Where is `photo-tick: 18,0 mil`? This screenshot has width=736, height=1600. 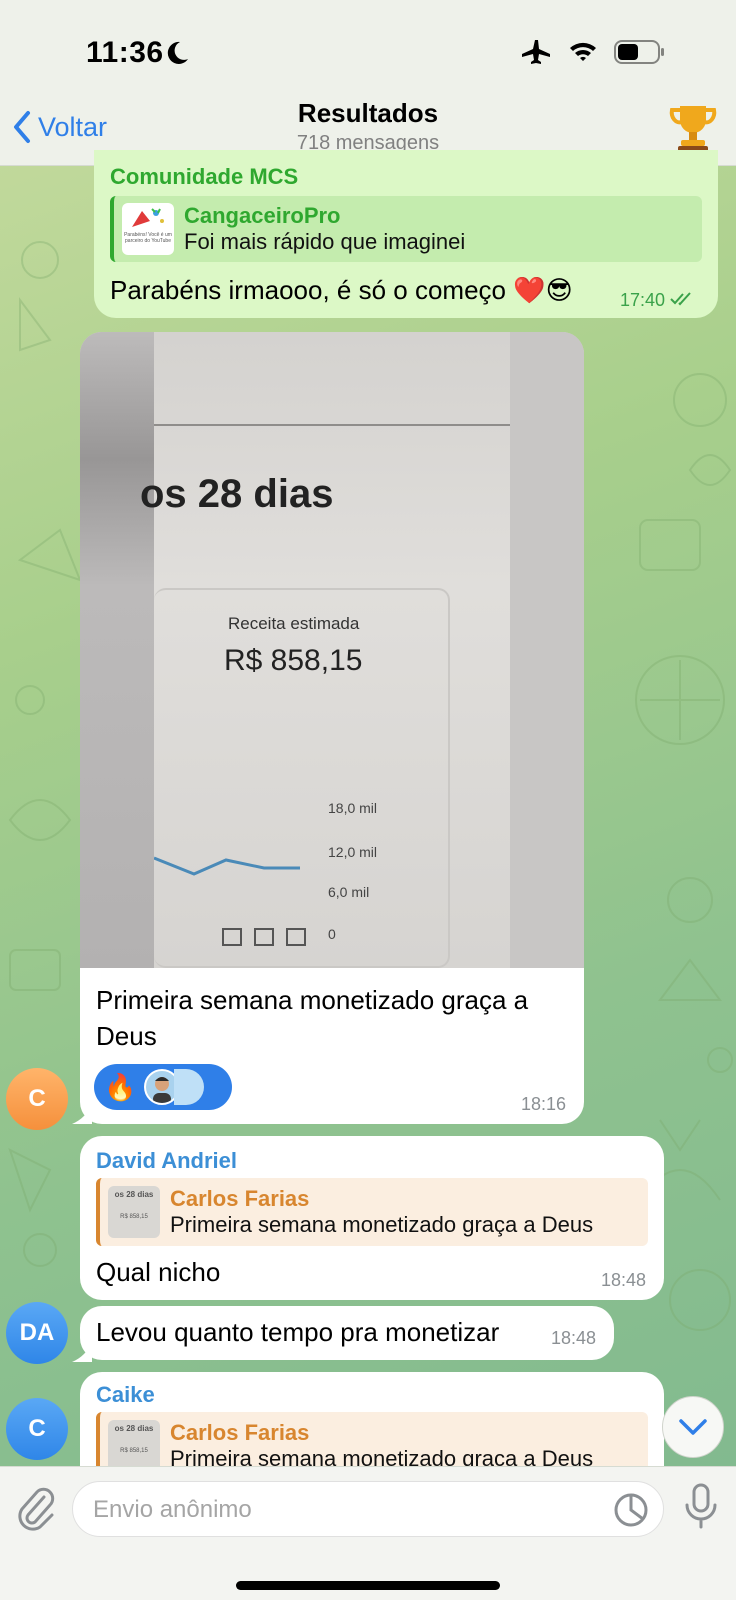 photo-tick: 18,0 mil is located at coordinates (353, 808).